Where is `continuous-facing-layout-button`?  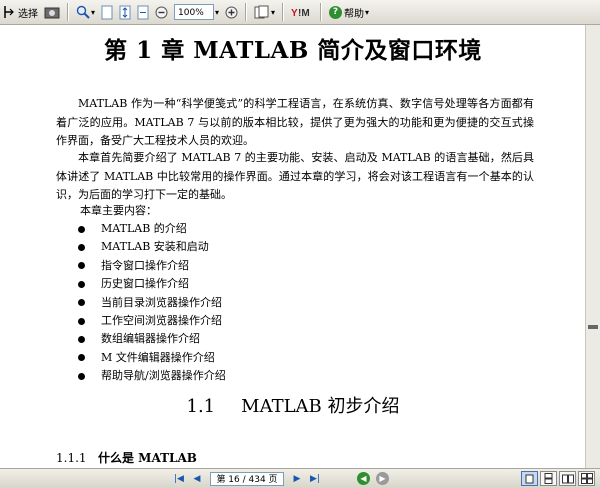 continuous-facing-layout-button is located at coordinates (586, 478).